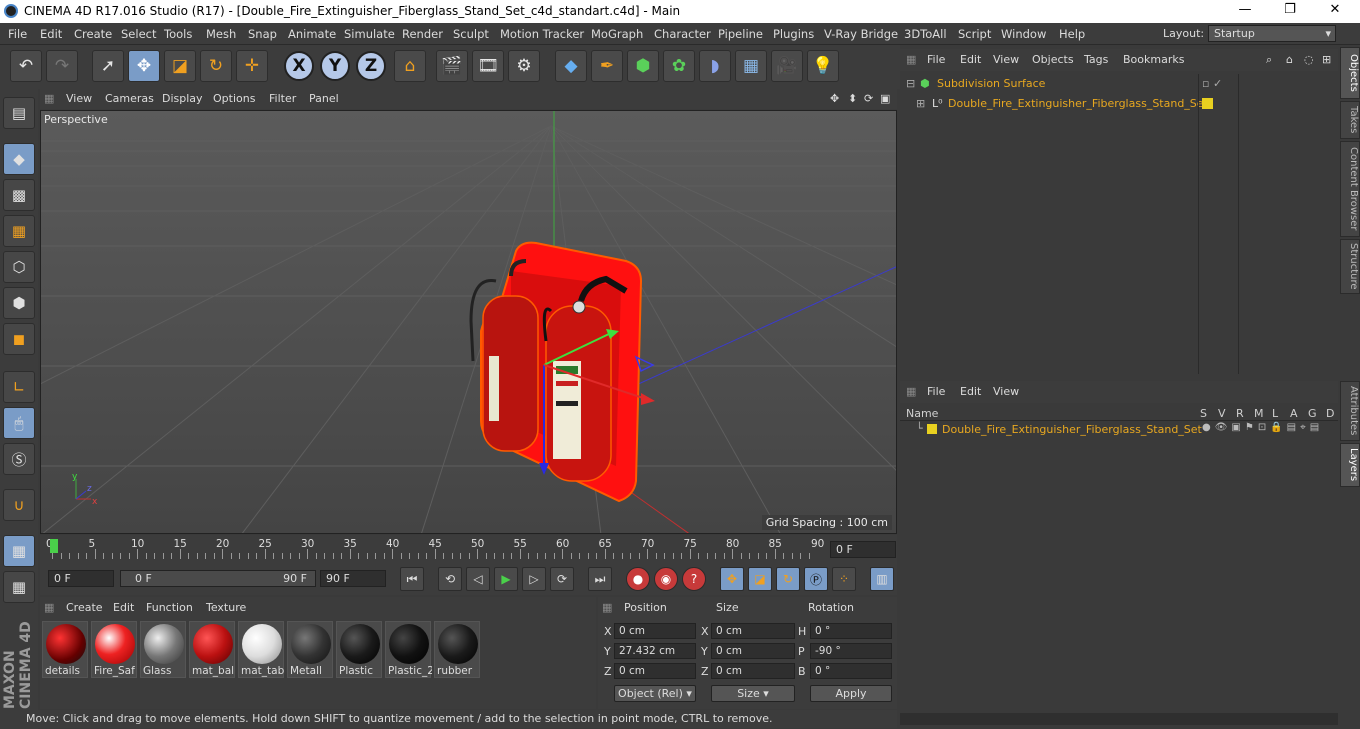  What do you see at coordinates (863, 549) in the screenshot?
I see `current-frame-field: 0 F` at bounding box center [863, 549].